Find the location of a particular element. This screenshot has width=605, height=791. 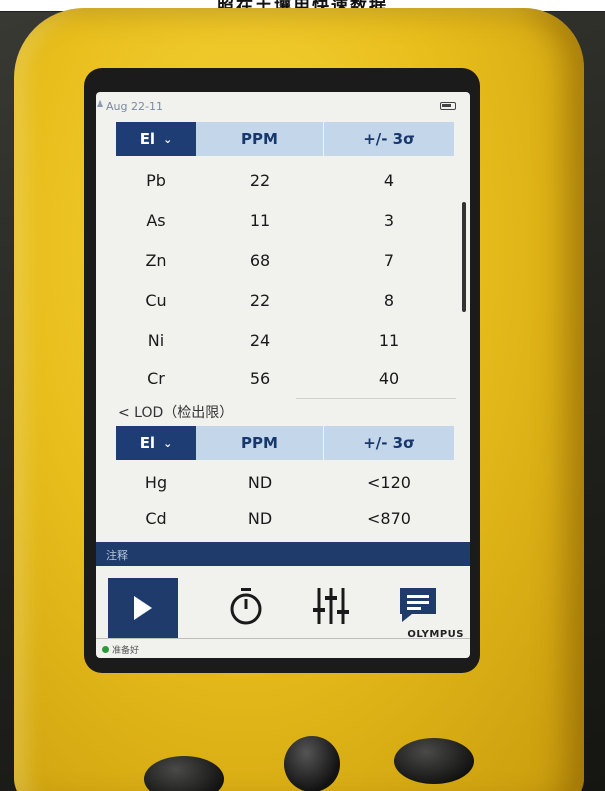

message-button is located at coordinates (418, 605).